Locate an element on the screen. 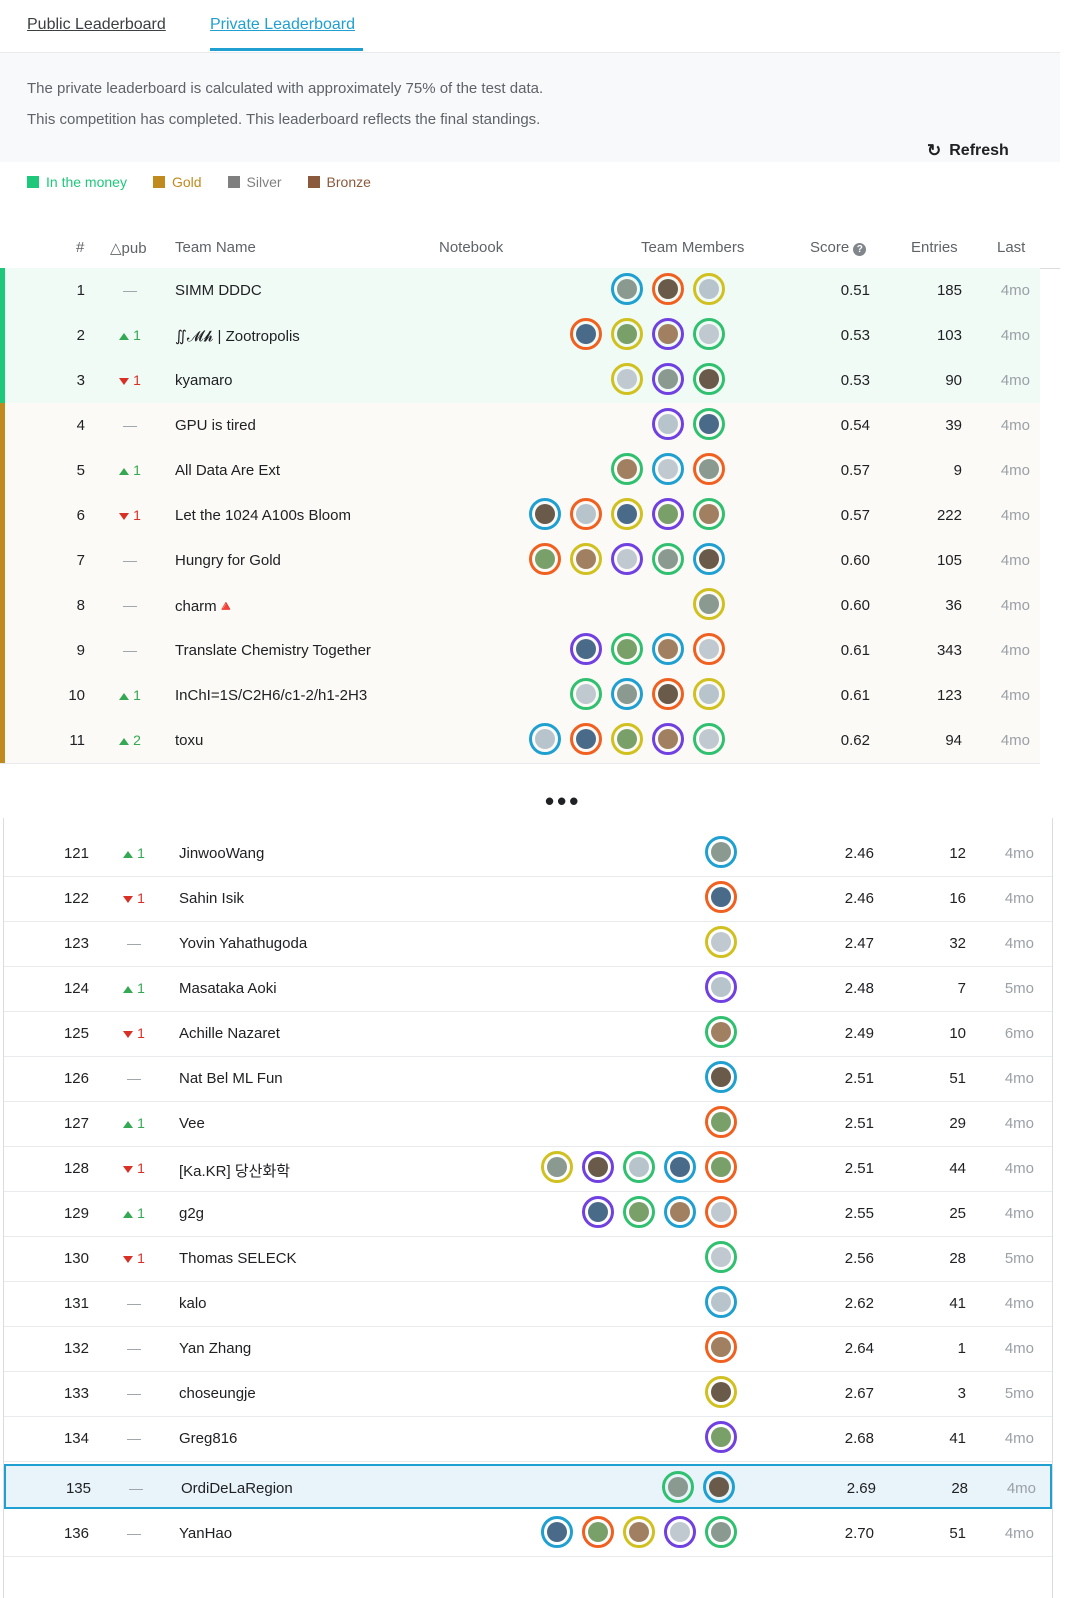  team-name: Vee is located at coordinates (192, 1123).